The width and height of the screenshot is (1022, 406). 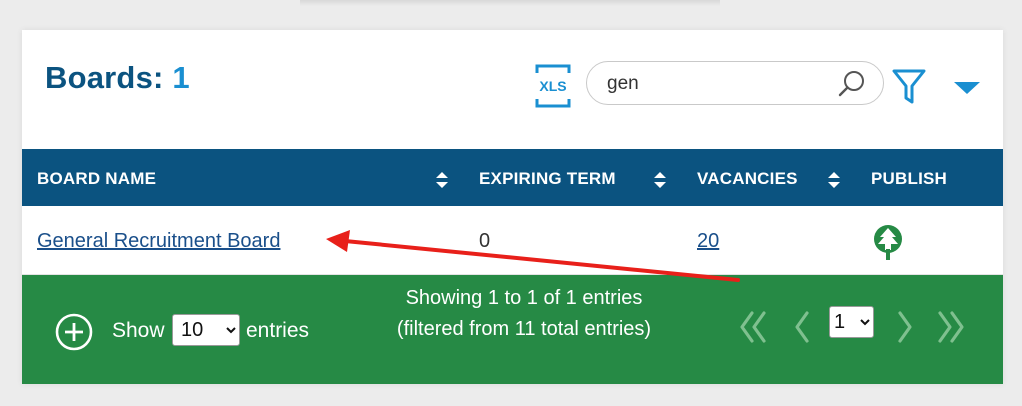 I want to click on search-box, so click(x=735, y=83).